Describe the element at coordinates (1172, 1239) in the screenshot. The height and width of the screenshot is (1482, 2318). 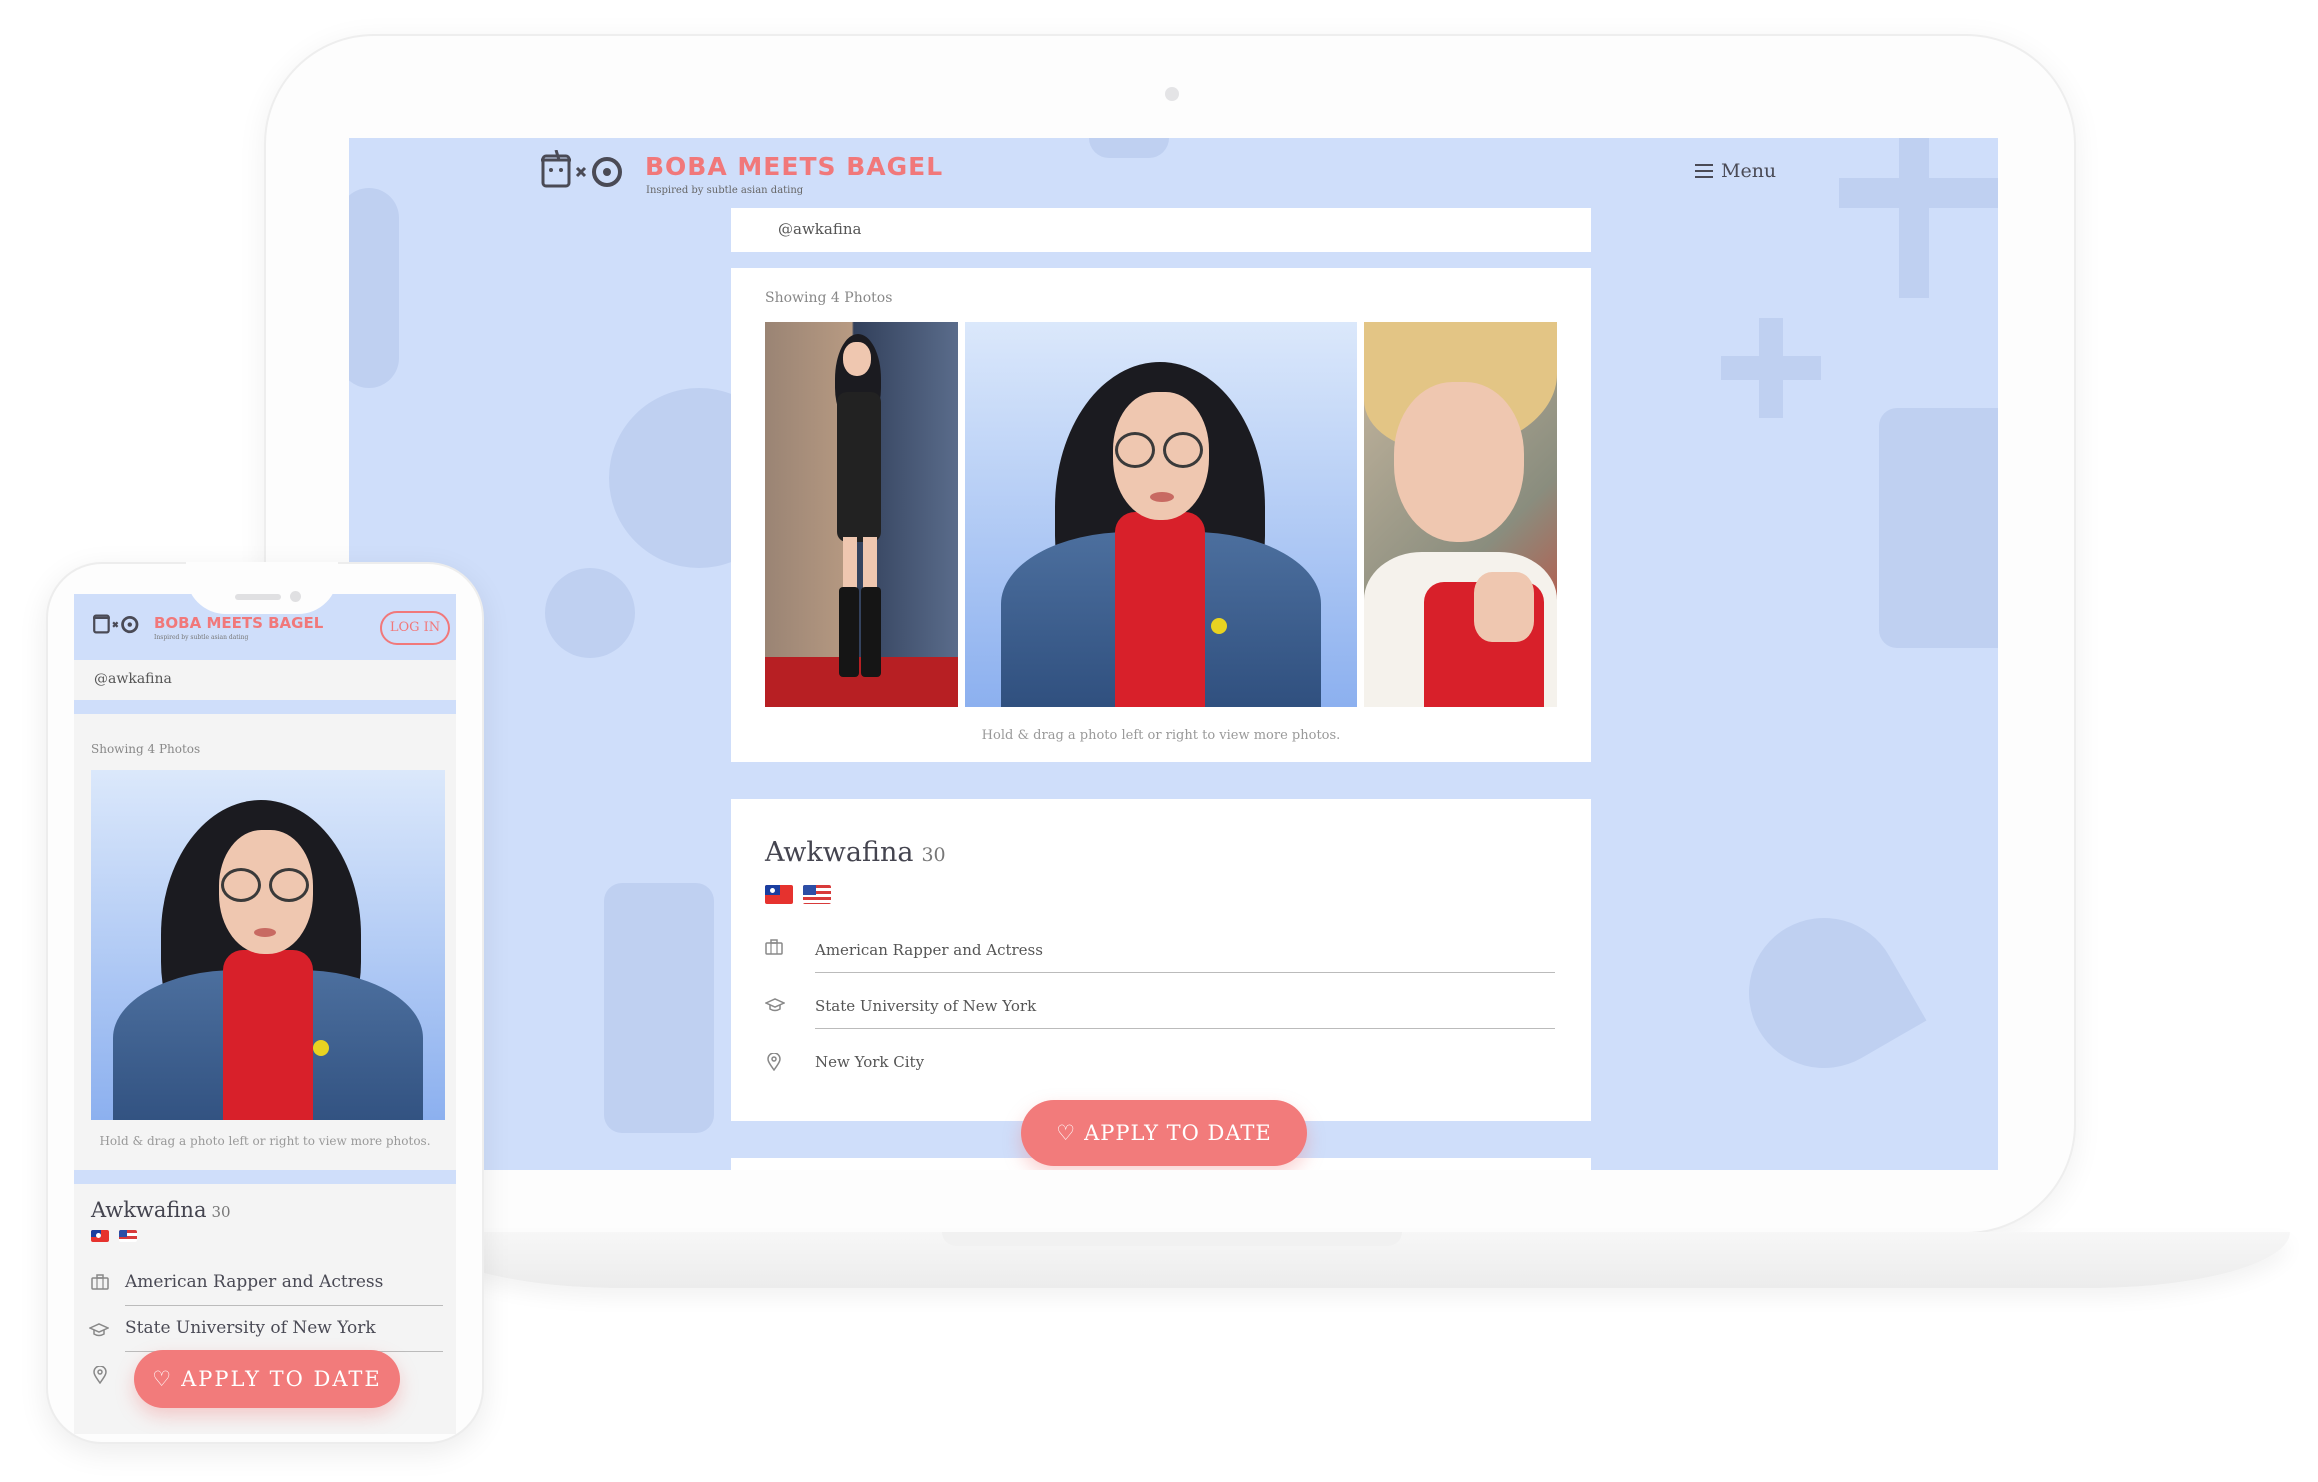
I see `laptop-base-notch` at that location.